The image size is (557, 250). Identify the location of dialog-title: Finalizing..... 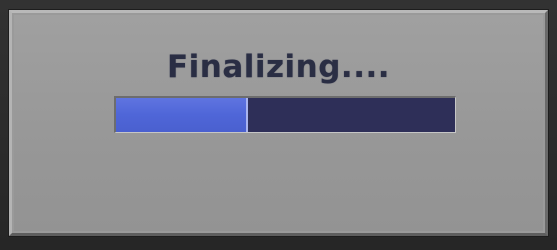
(278, 67).